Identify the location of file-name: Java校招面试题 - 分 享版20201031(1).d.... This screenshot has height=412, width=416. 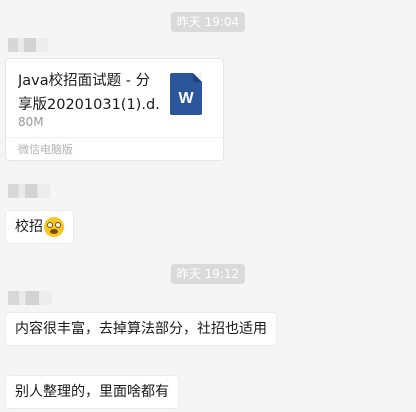
(89, 93).